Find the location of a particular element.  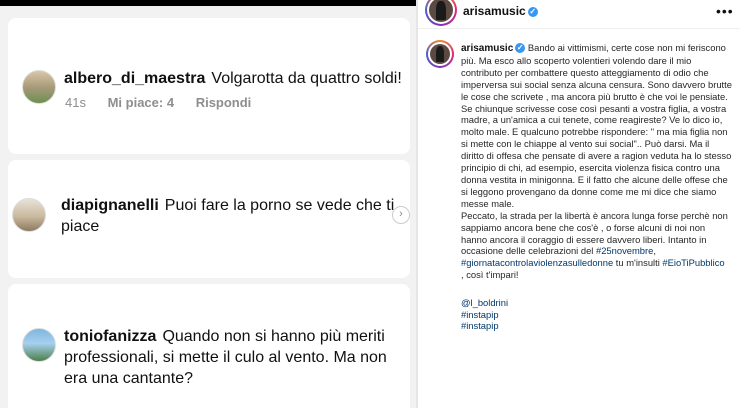

caption-username: arisamusic is located at coordinates (487, 48).